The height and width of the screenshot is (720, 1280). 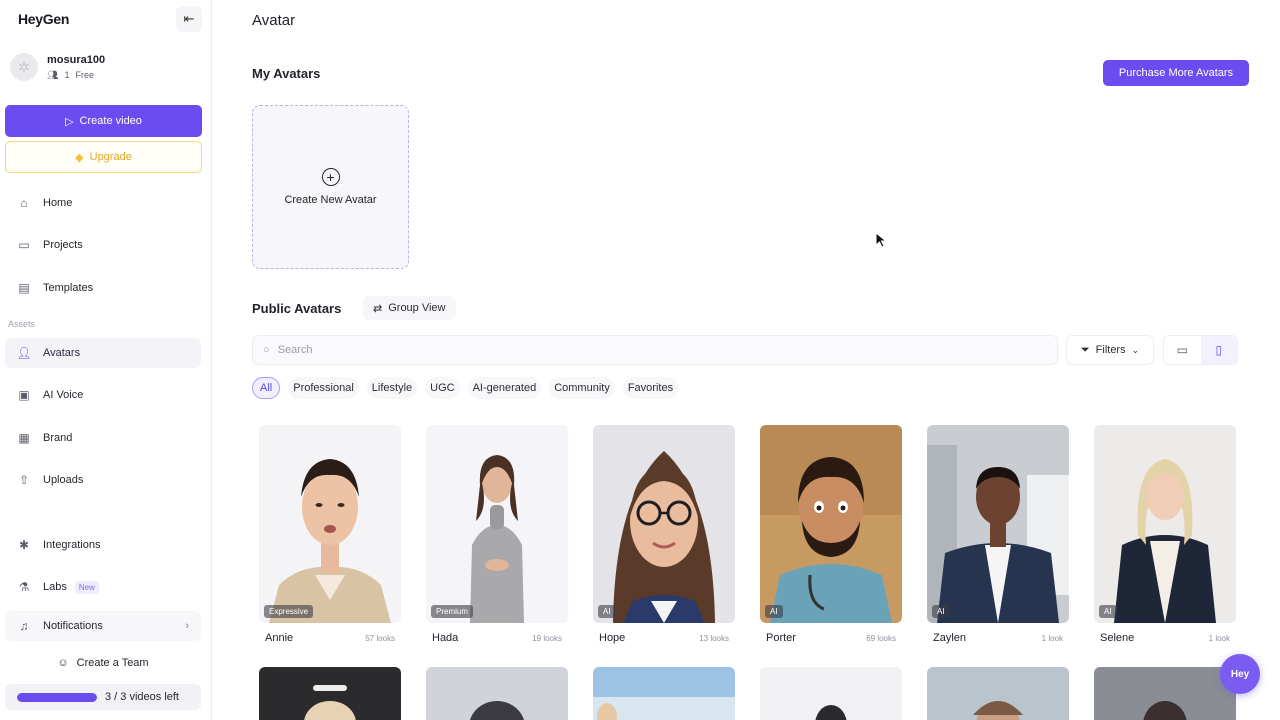 What do you see at coordinates (187, 626) in the screenshot?
I see `chevron-right-icon: ›` at bounding box center [187, 626].